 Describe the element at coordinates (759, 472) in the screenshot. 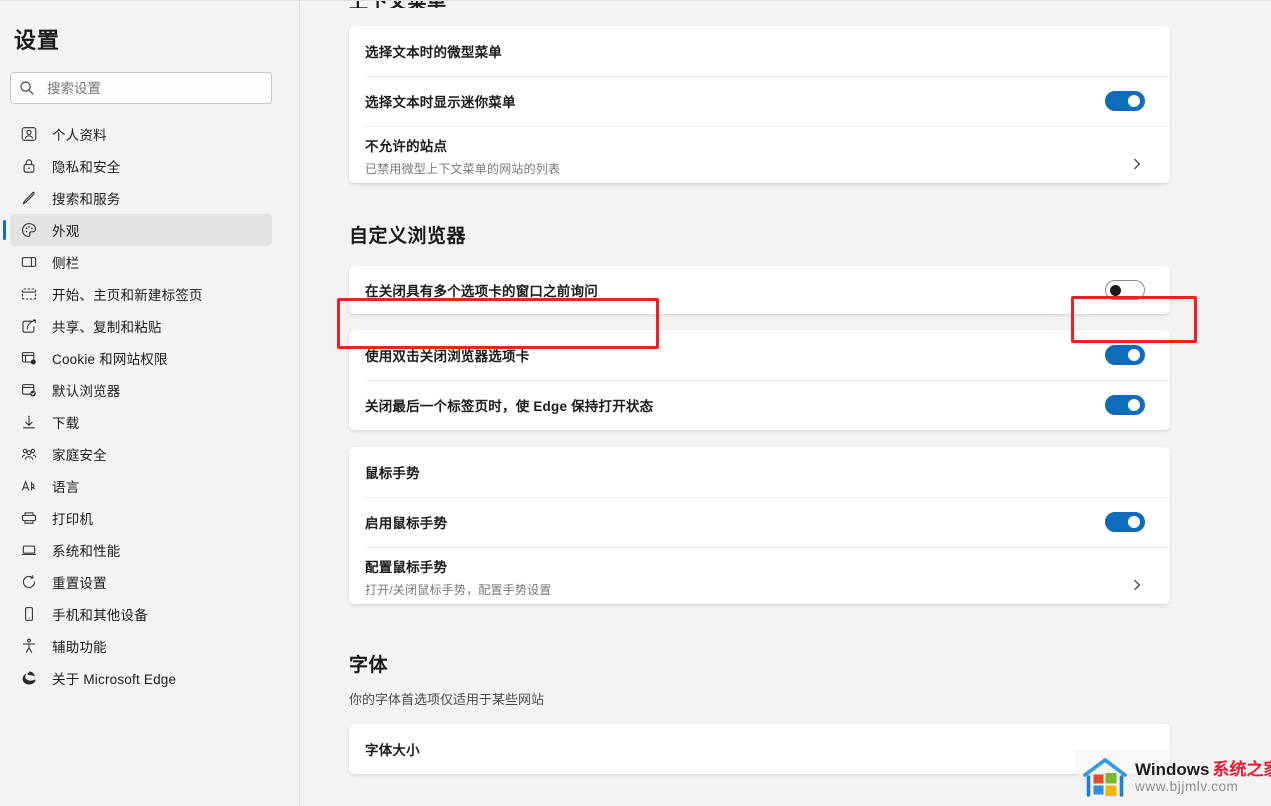

I see `row-mouse-gestures-header: 鼠标手势` at that location.